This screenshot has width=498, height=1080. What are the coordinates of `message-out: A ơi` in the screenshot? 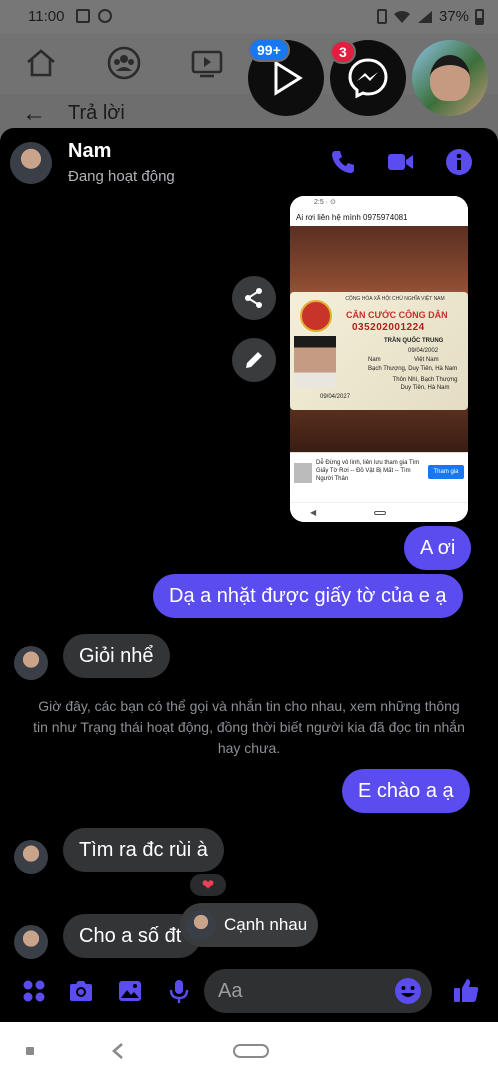 It's located at (438, 548).